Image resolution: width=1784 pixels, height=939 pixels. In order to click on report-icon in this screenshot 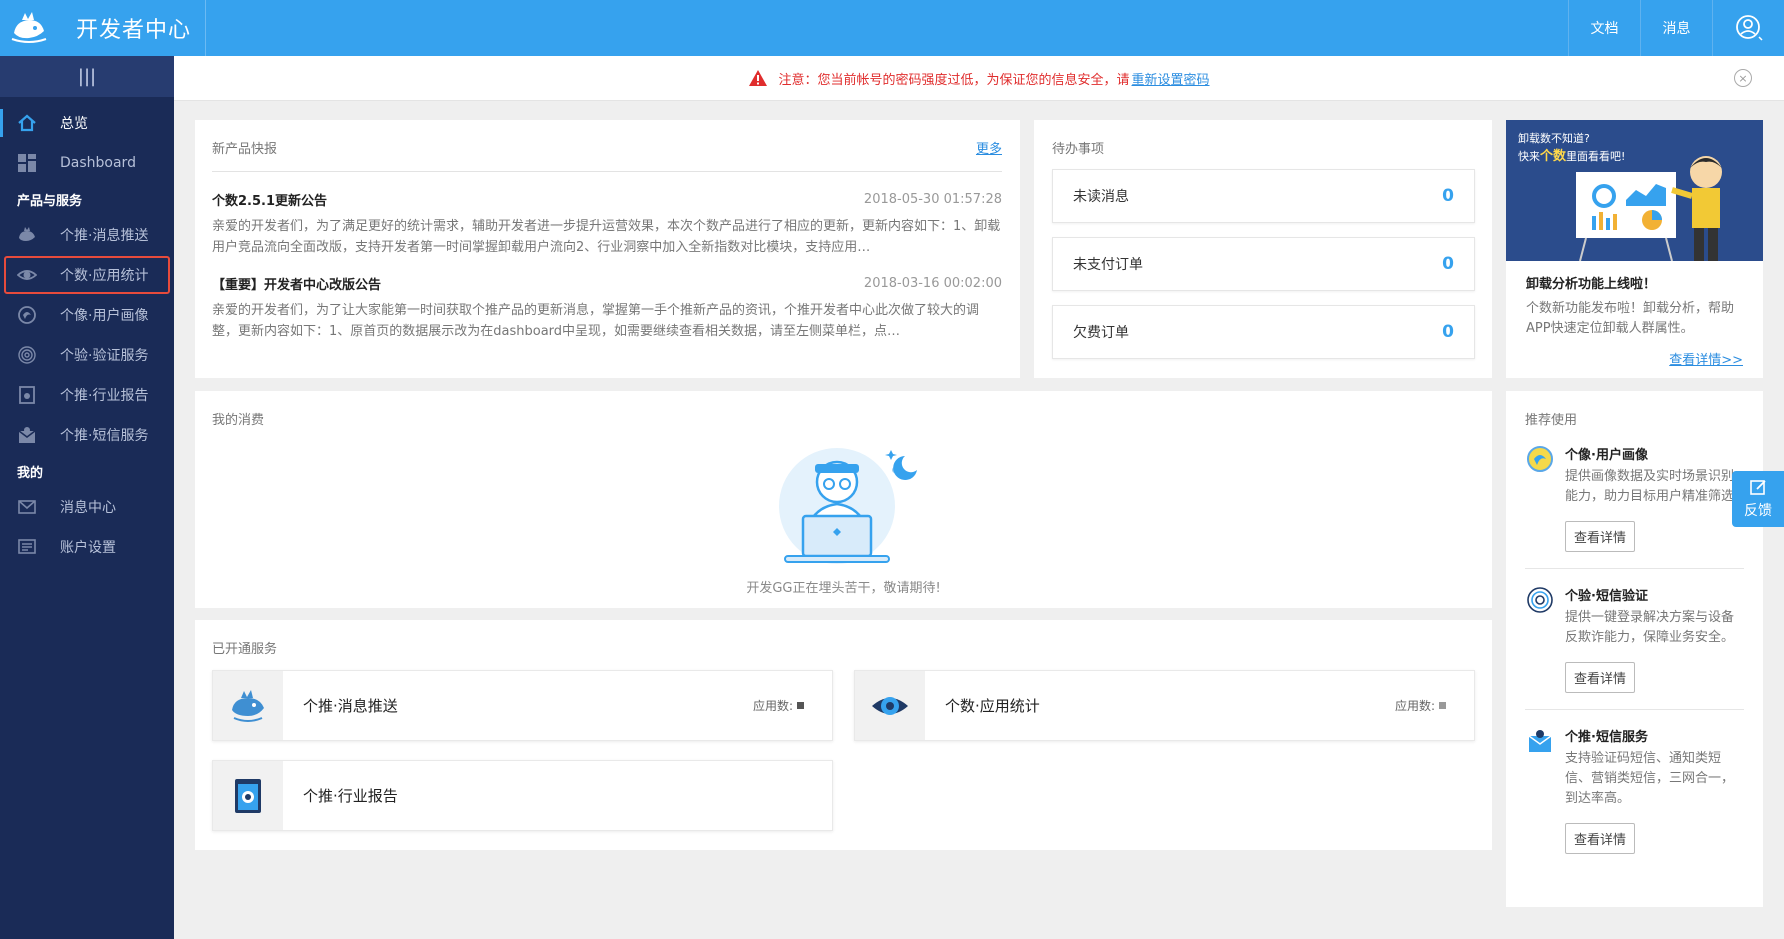, I will do `click(27, 395)`.